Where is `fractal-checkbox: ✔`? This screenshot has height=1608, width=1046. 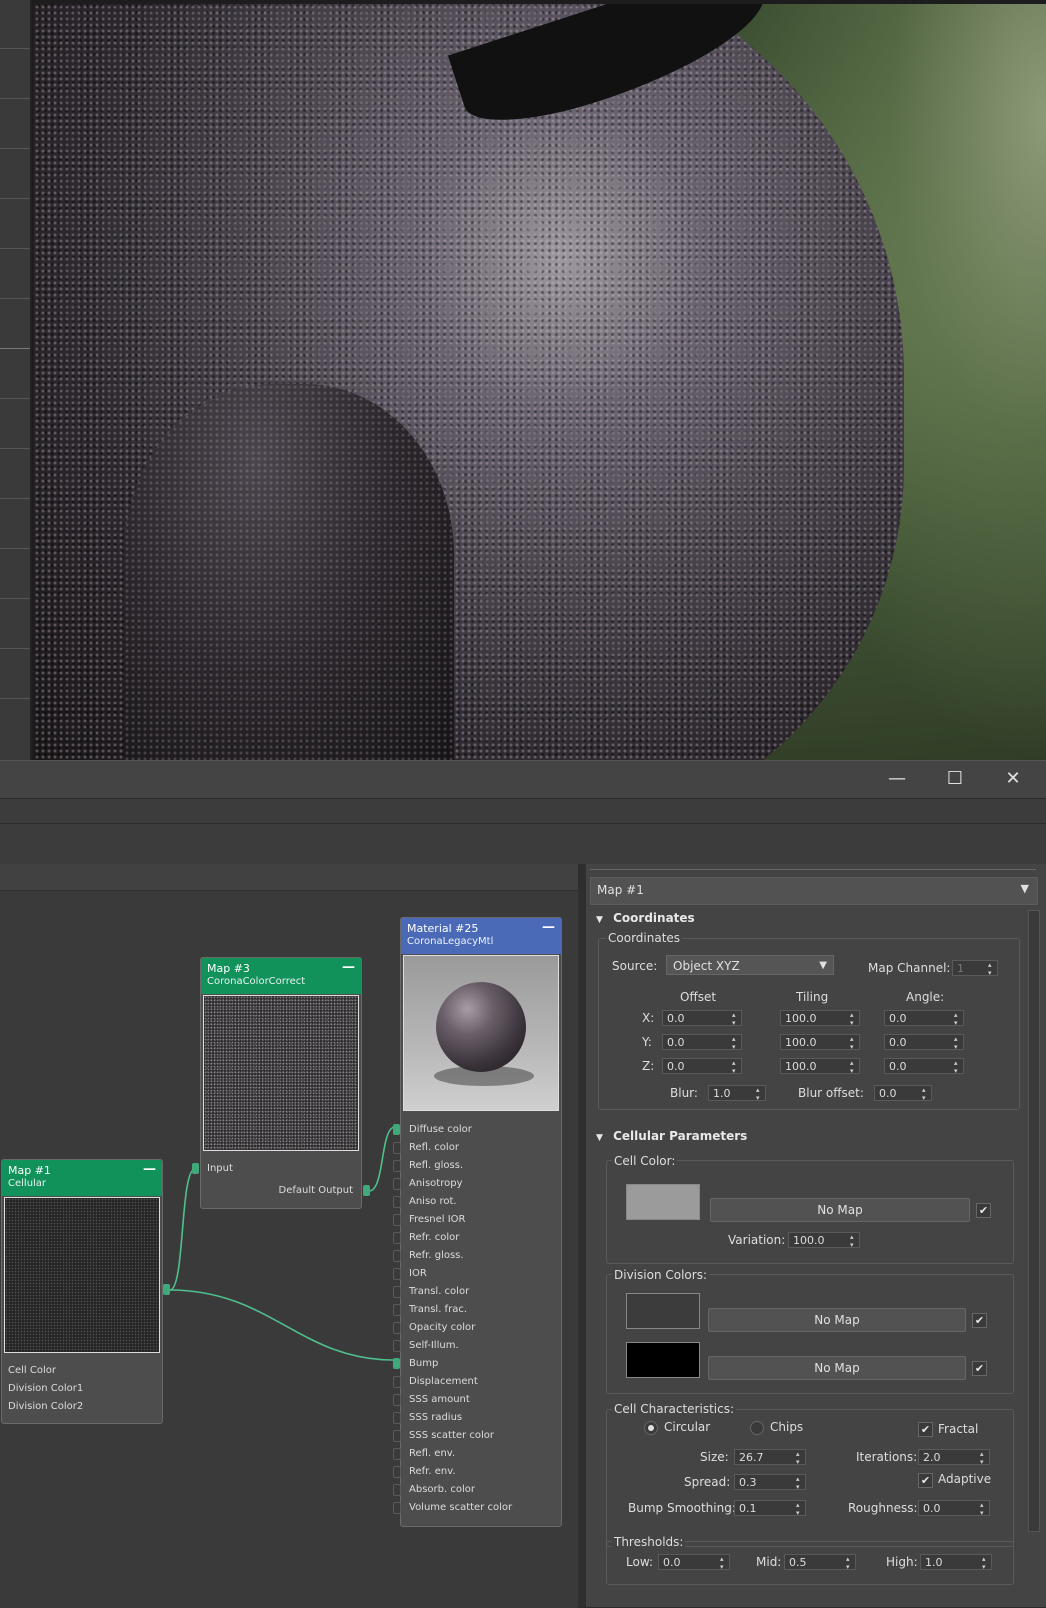 fractal-checkbox: ✔ is located at coordinates (925, 1429).